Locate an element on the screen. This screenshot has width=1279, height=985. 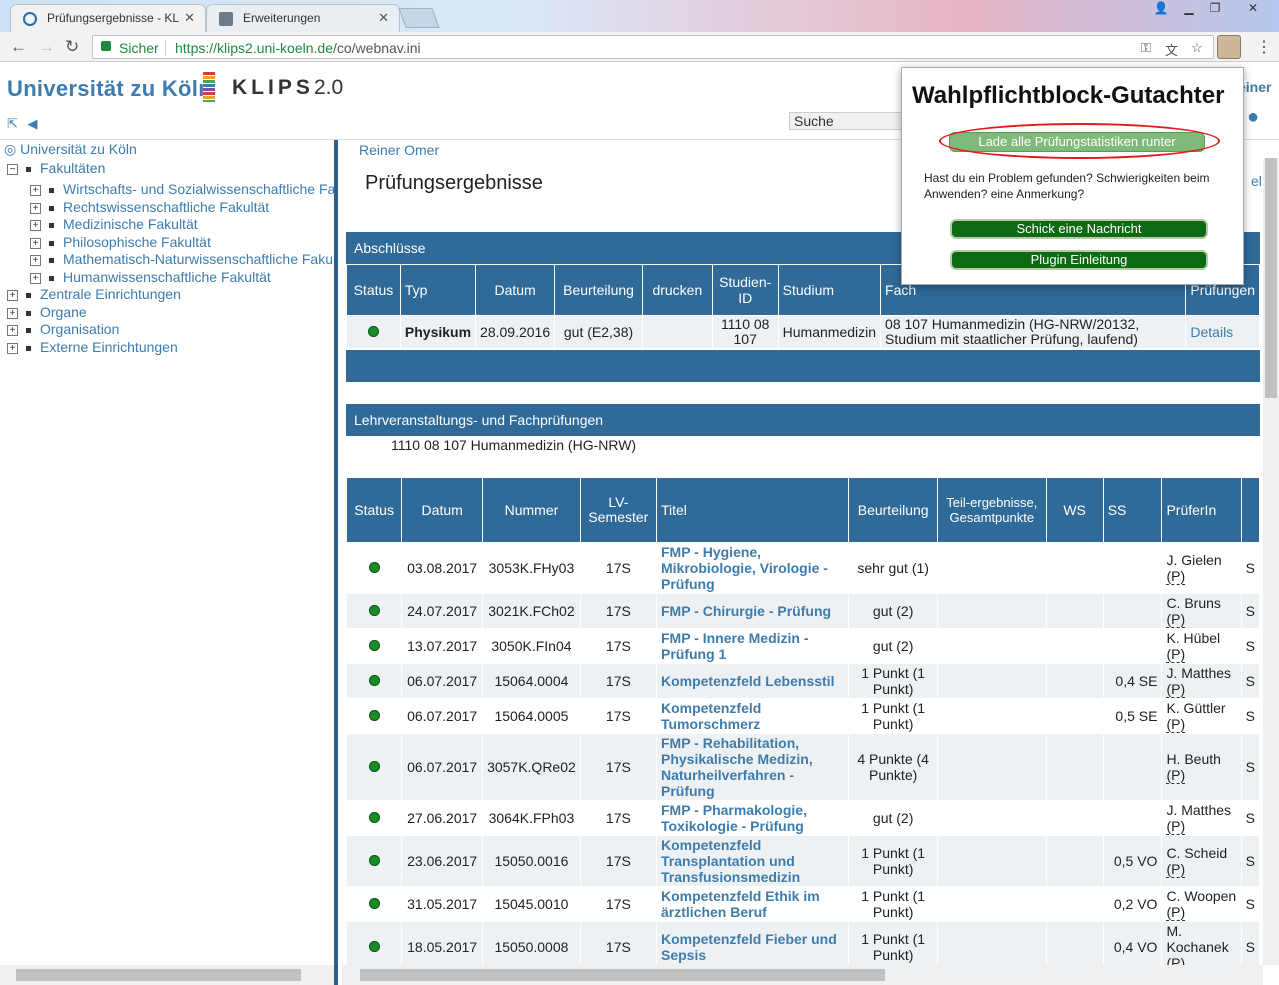
horizontal-scrollbar is located at coordinates (802, 975).